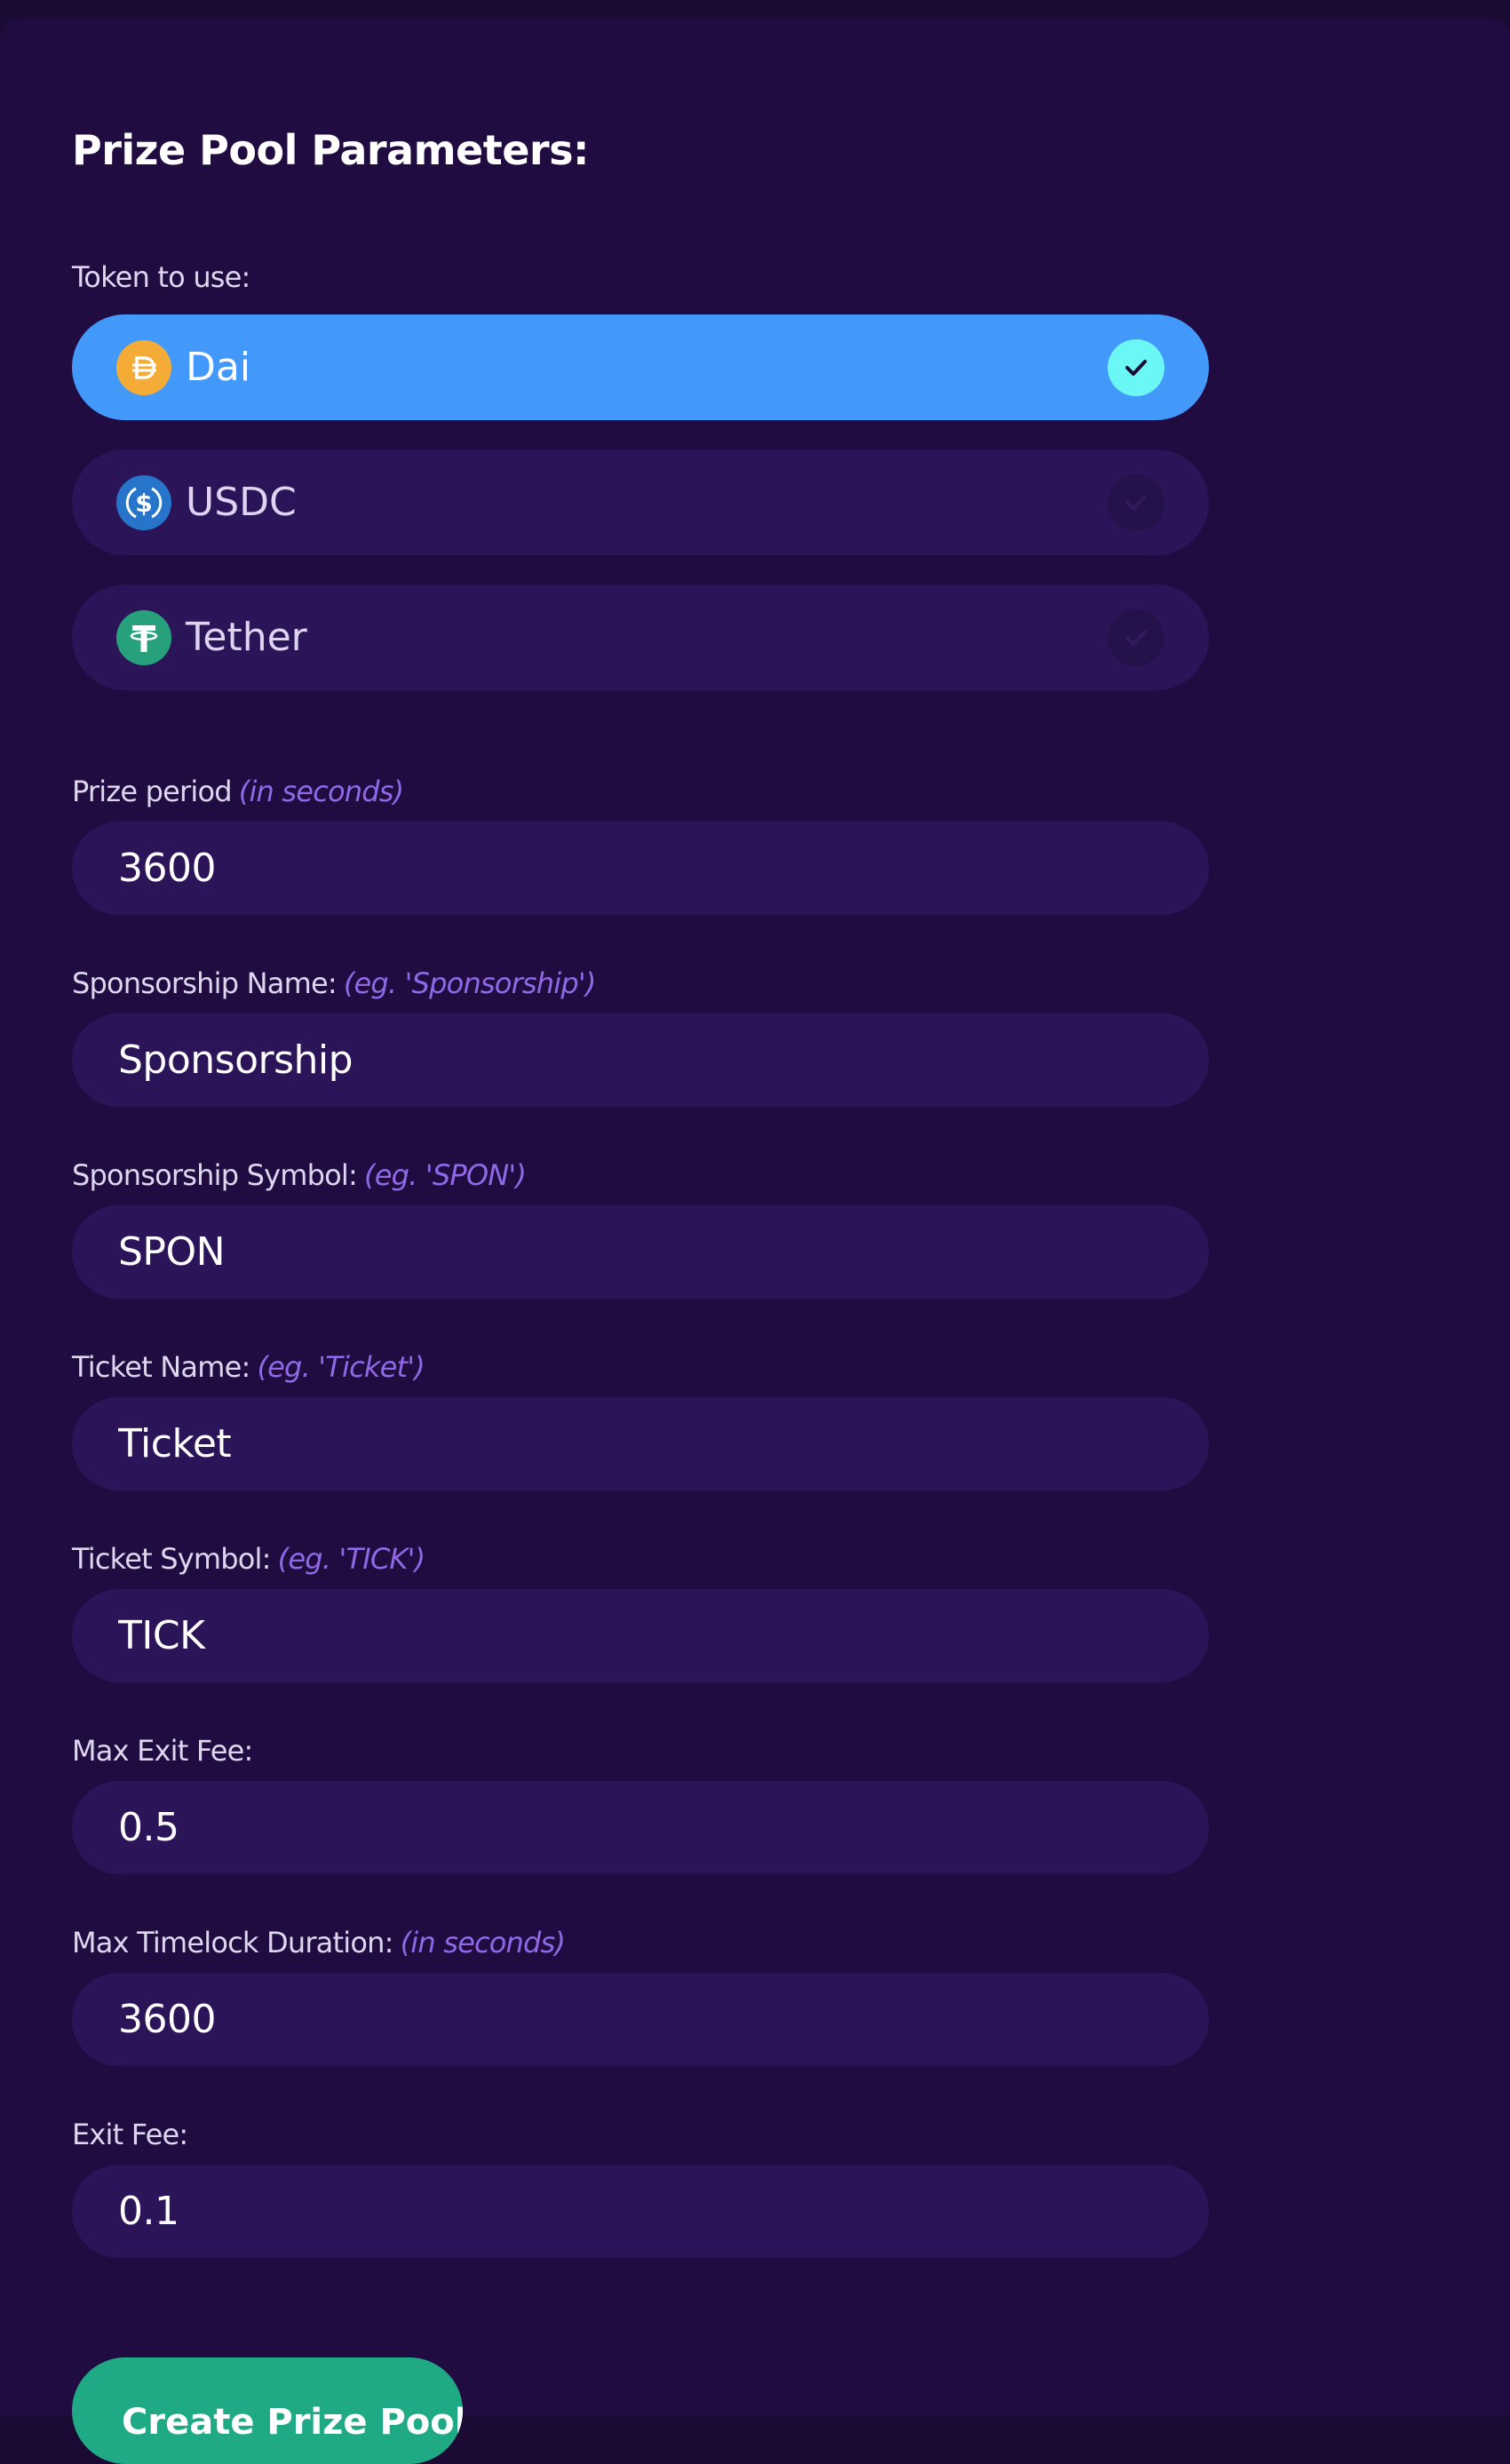  What do you see at coordinates (162, 1751) in the screenshot?
I see `max-exit-fee-label: Max Exit Fee:` at bounding box center [162, 1751].